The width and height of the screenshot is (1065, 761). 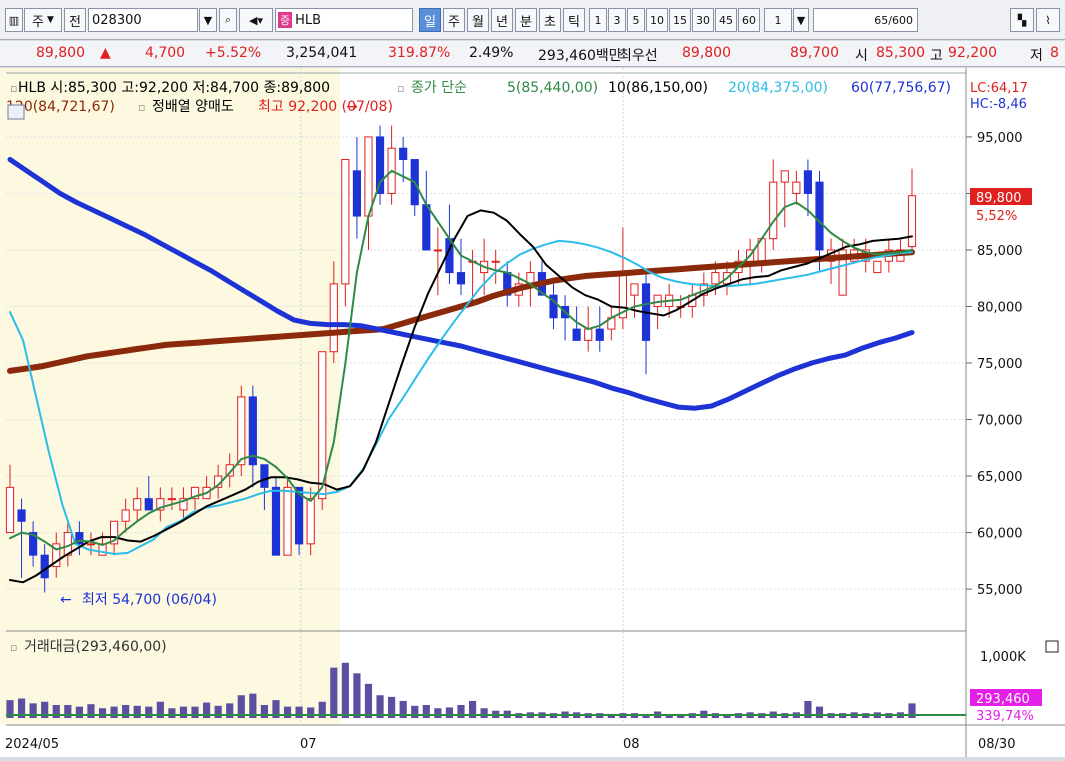 I want to click on y-tick-label: 65,000, so click(x=1000, y=477).